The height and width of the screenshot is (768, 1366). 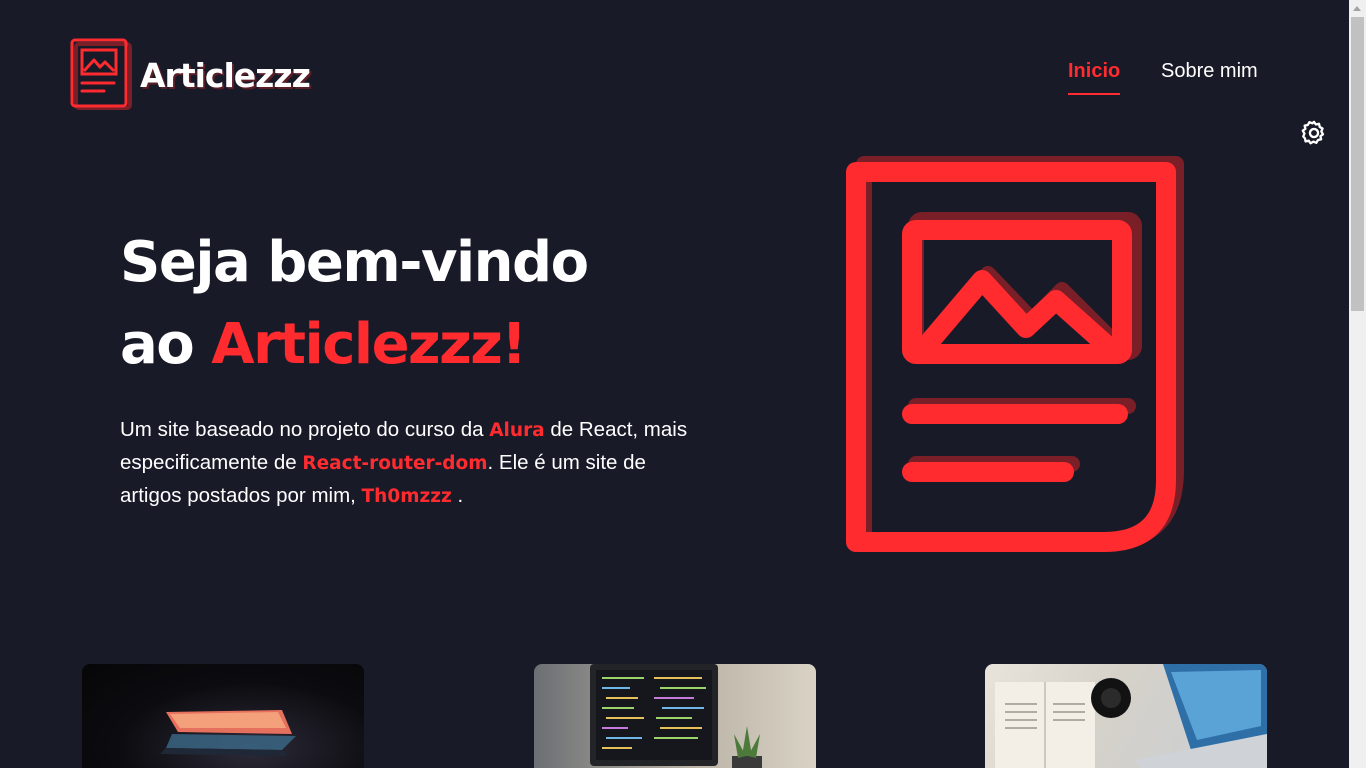 What do you see at coordinates (1094, 77) in the screenshot?
I see `nav-home-link: Inicio` at bounding box center [1094, 77].